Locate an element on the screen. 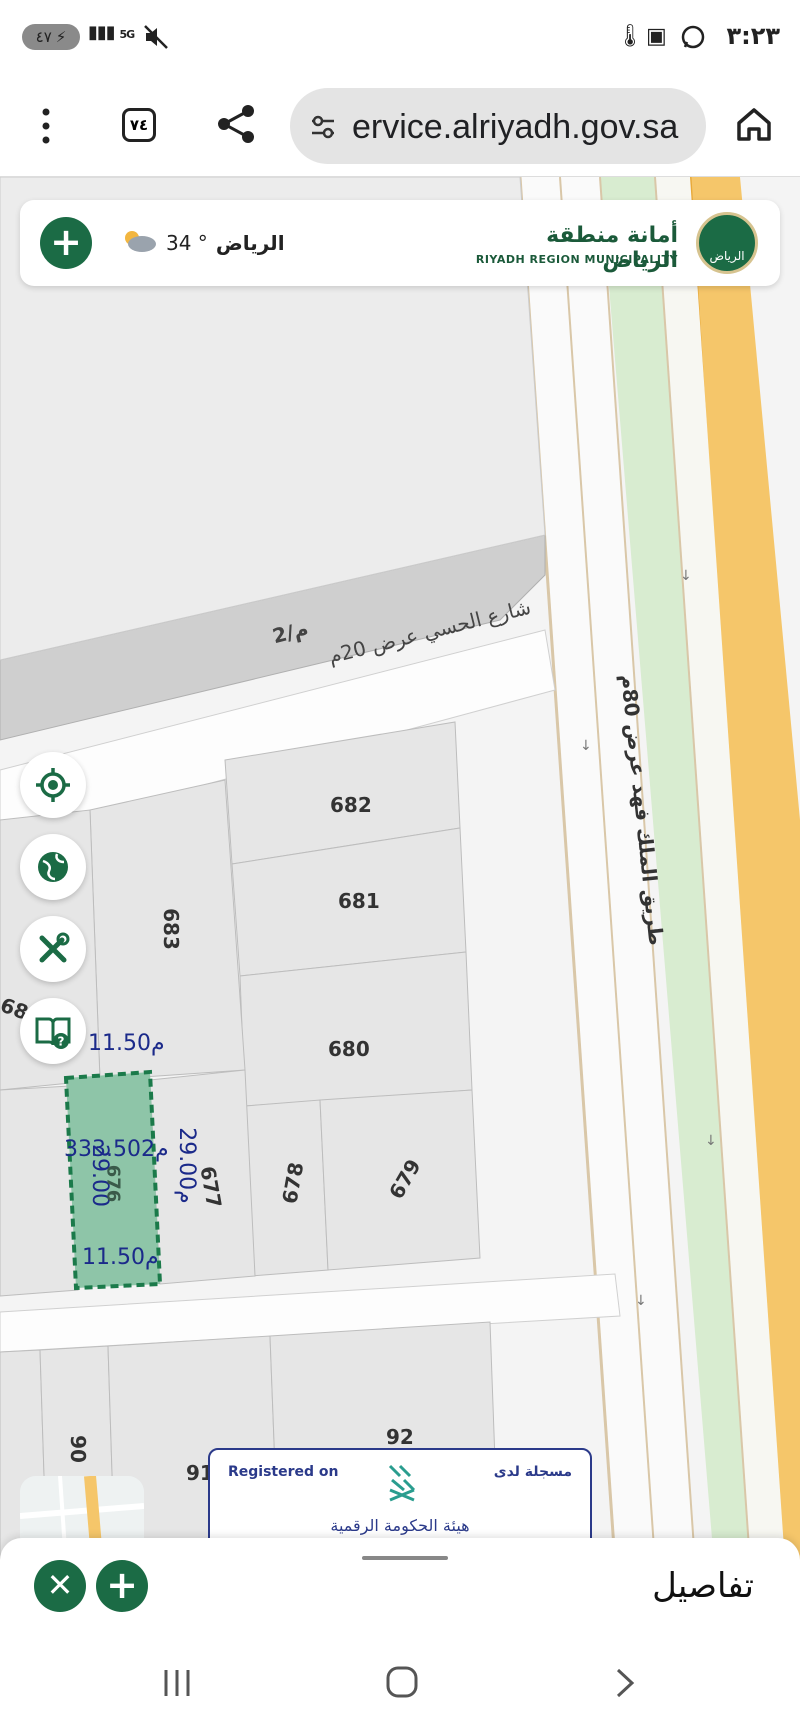  home-icon is located at coordinates (754, 124).